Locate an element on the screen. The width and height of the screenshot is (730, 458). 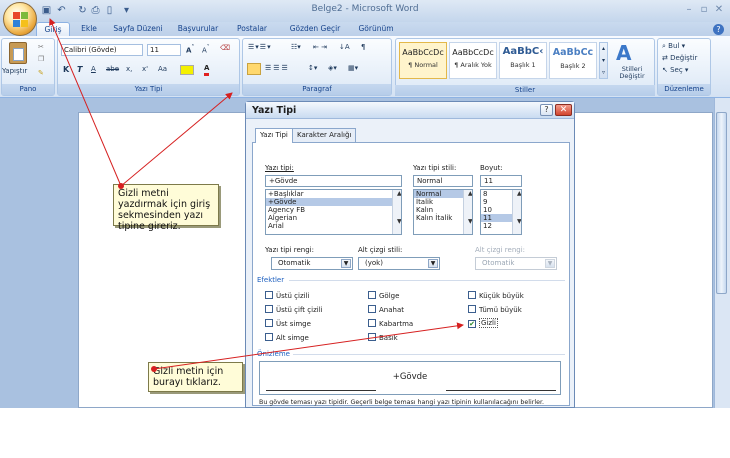
shading-icon: ◈▾ is located at coordinates (332, 68).